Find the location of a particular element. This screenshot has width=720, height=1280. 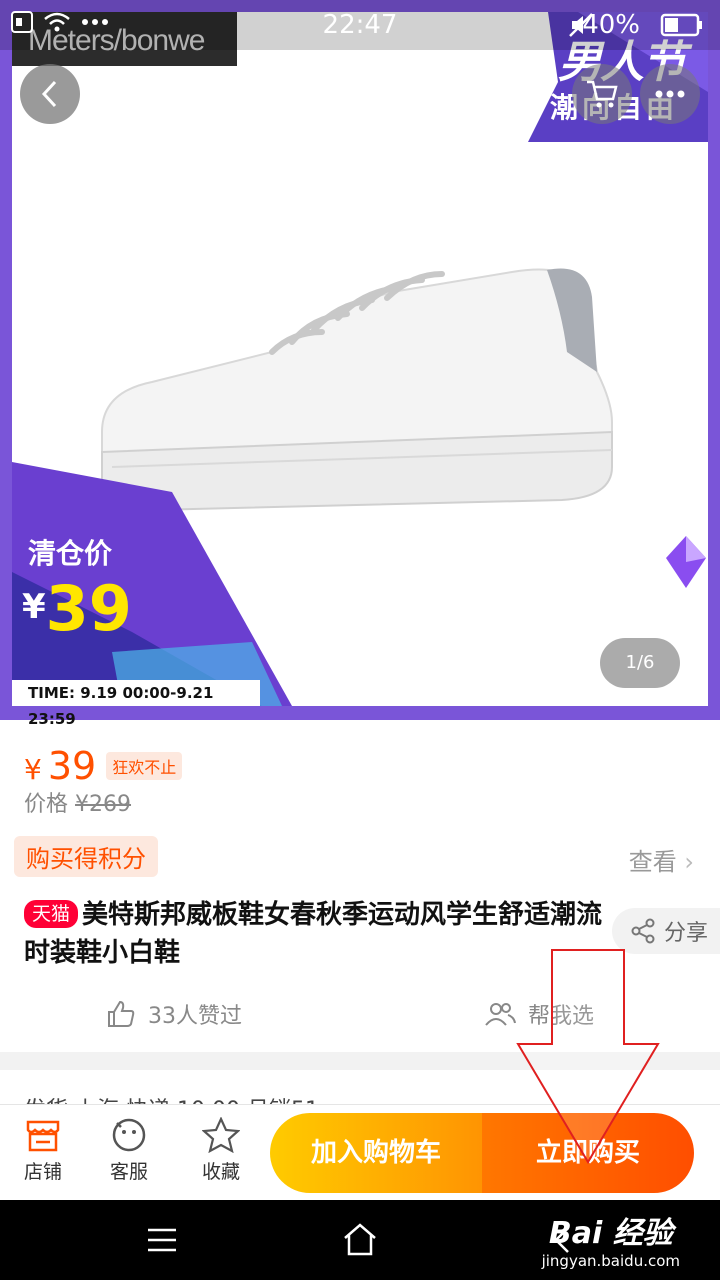

chevron-left-icon is located at coordinates (49, 94).